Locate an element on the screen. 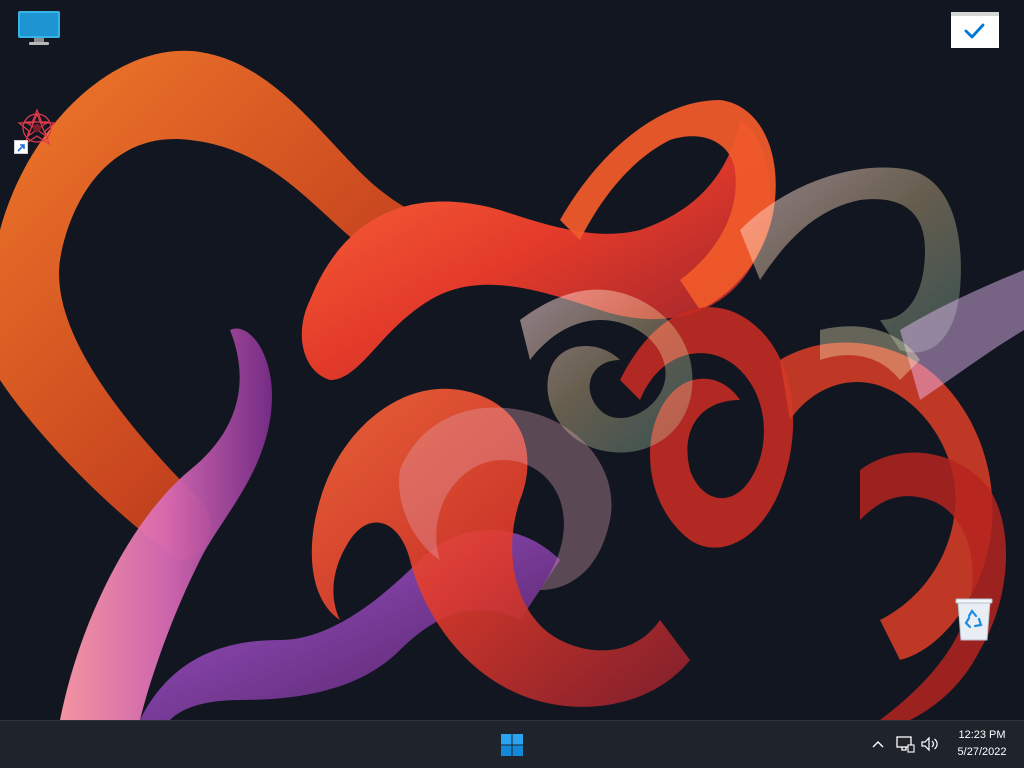 This screenshot has height=768, width=1024. clock-time: 12:23 PM is located at coordinates (982, 735).